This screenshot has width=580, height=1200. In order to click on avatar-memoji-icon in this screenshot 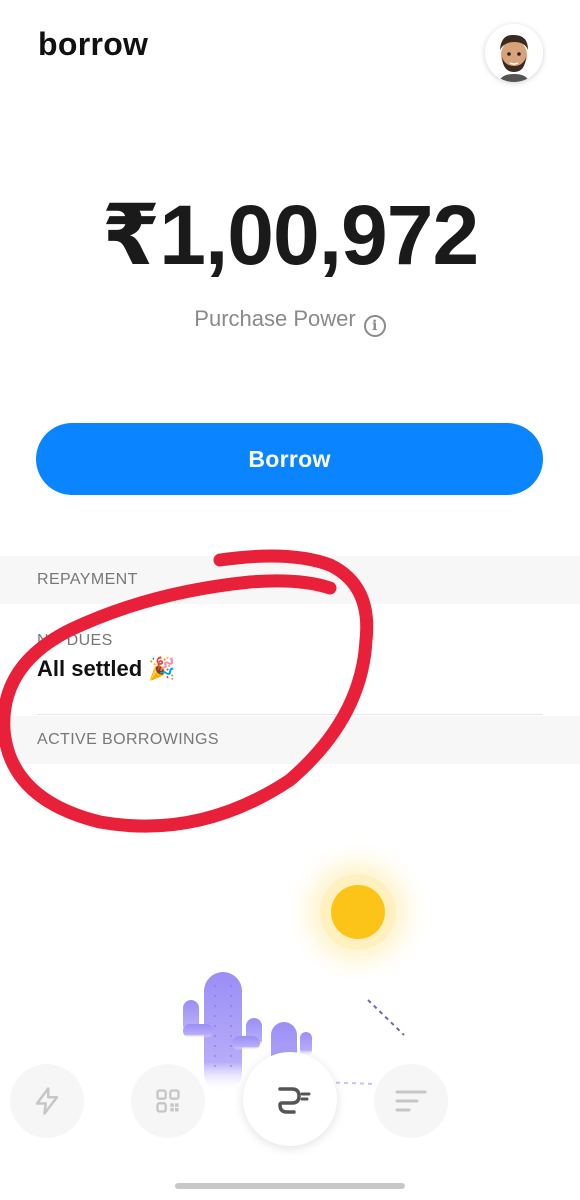, I will do `click(514, 53)`.